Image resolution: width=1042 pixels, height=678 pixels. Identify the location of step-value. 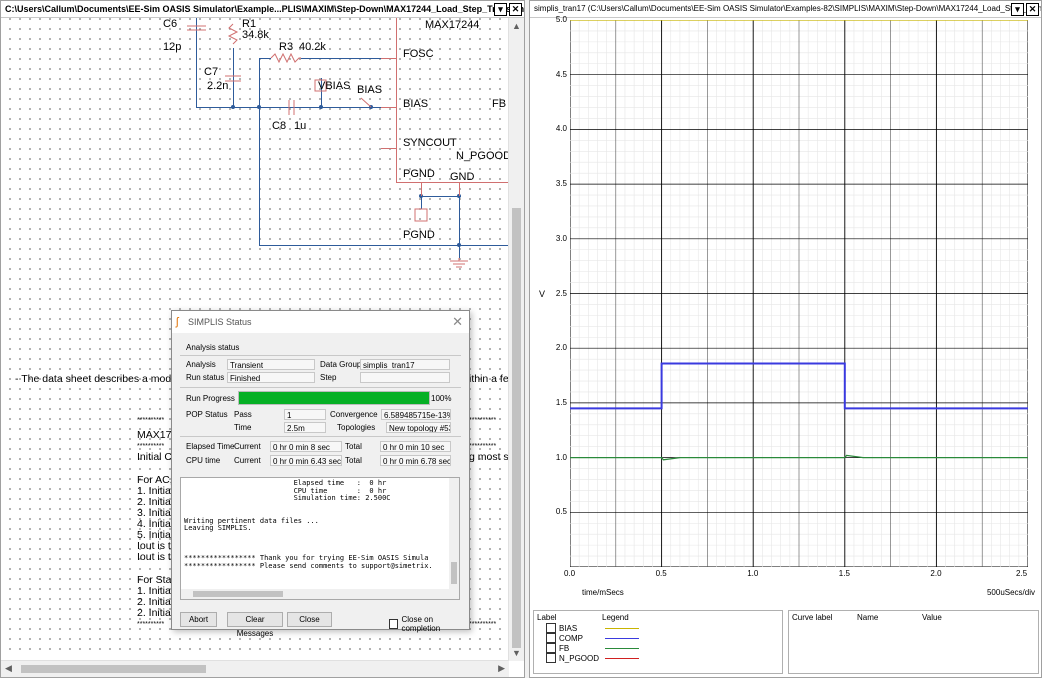
(405, 377).